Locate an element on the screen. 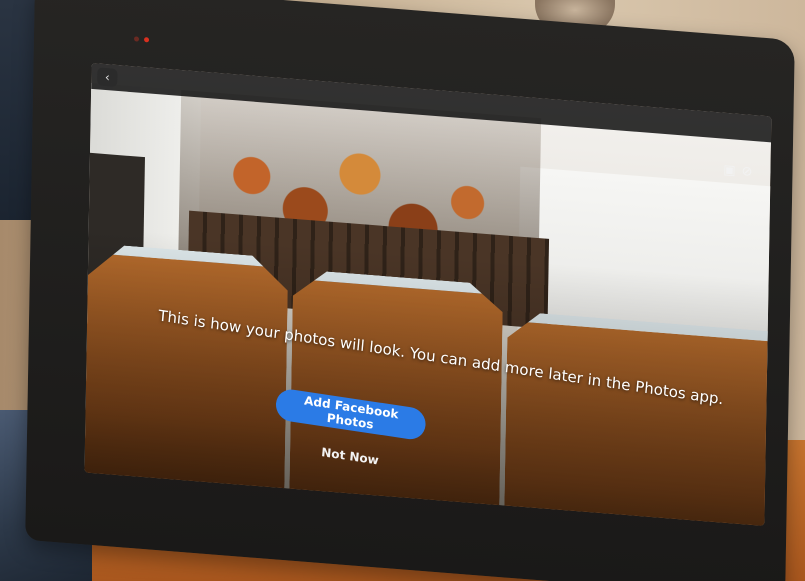 The height and width of the screenshot is (581, 805). status-icons: ▣ ⊘ is located at coordinates (737, 171).